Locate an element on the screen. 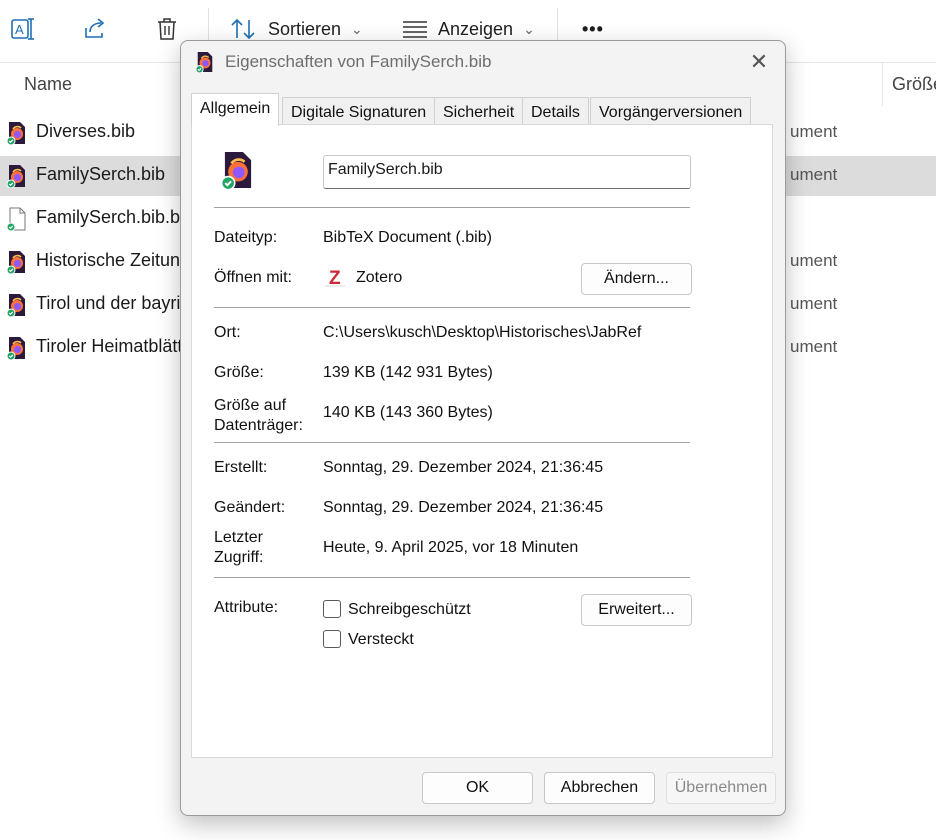 The width and height of the screenshot is (936, 840). column-header-name: Name is located at coordinates (48, 84).